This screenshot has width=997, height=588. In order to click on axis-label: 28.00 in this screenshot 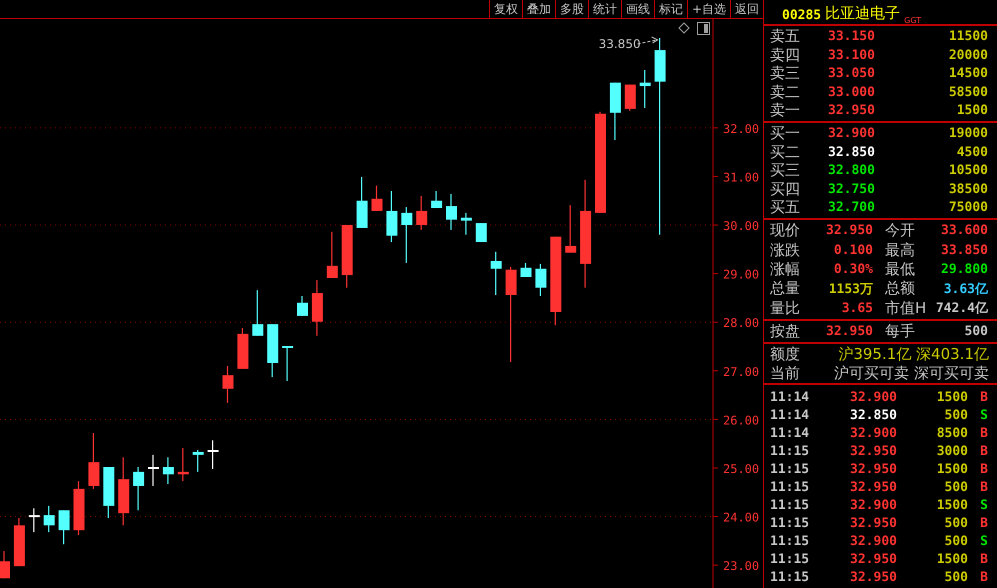, I will do `click(741, 323)`.